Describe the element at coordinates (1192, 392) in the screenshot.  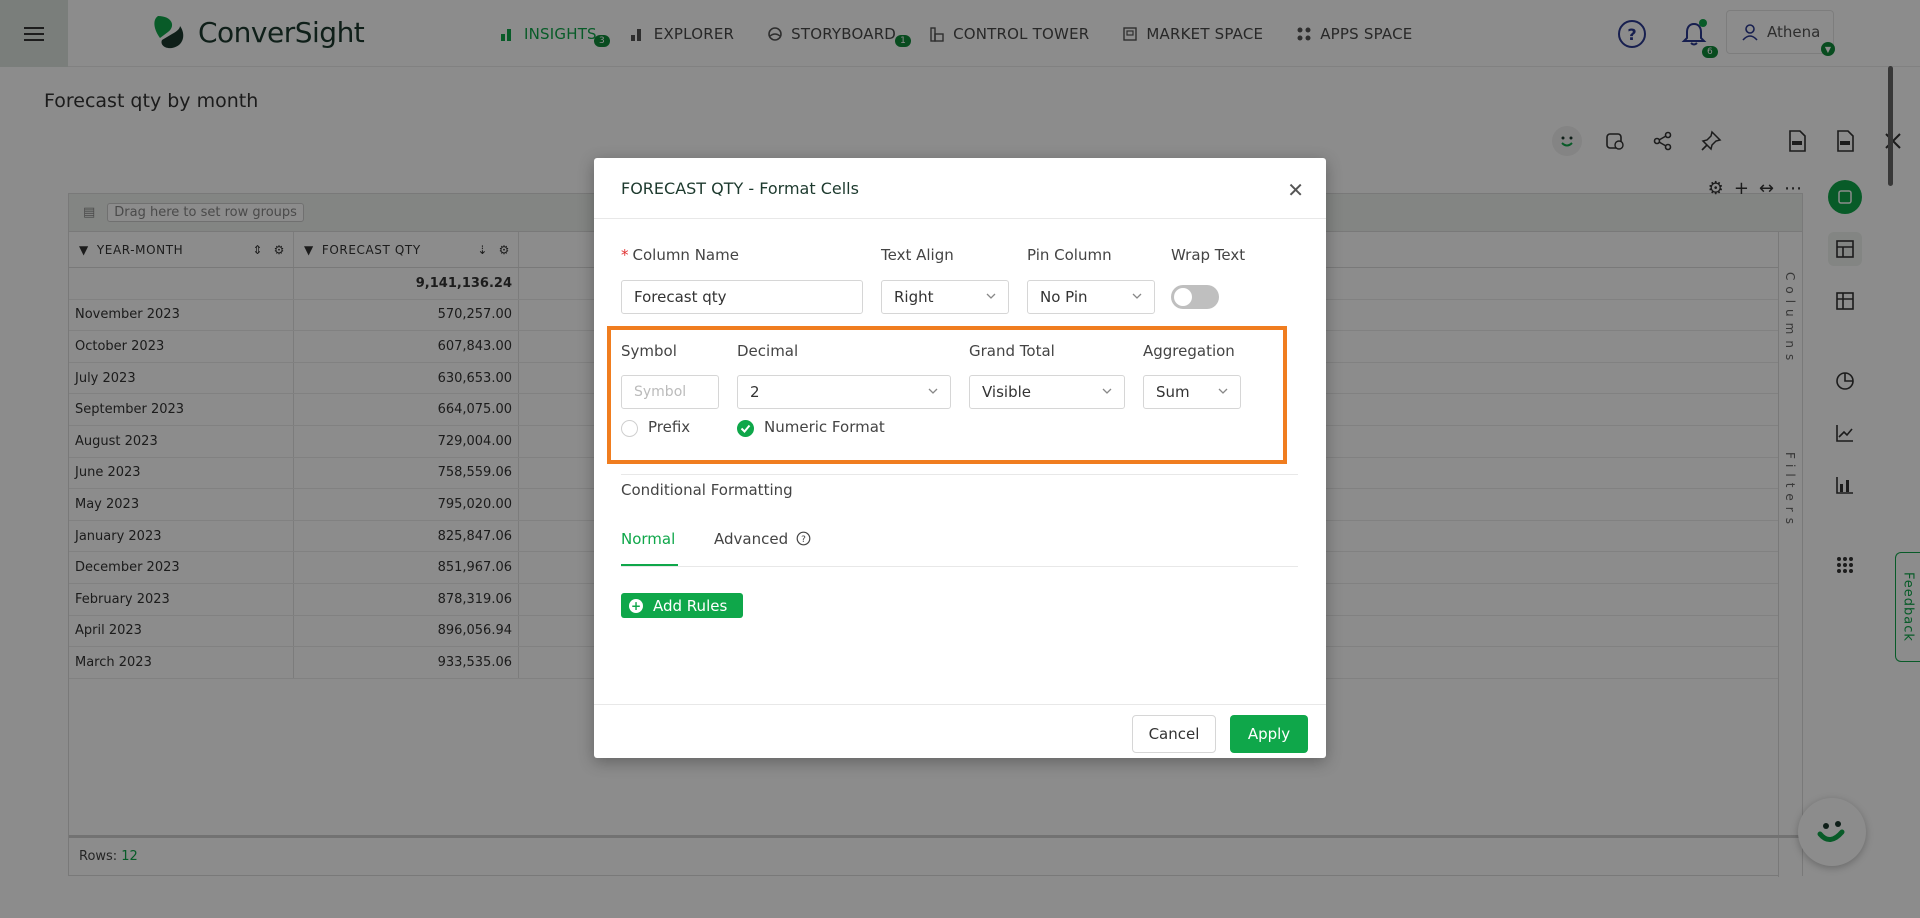
I see `aggregation-select: Sum` at that location.